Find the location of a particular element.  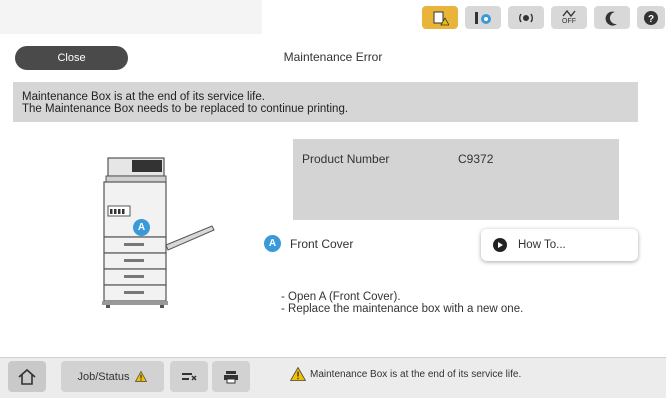

play-icon is located at coordinates (500, 245).